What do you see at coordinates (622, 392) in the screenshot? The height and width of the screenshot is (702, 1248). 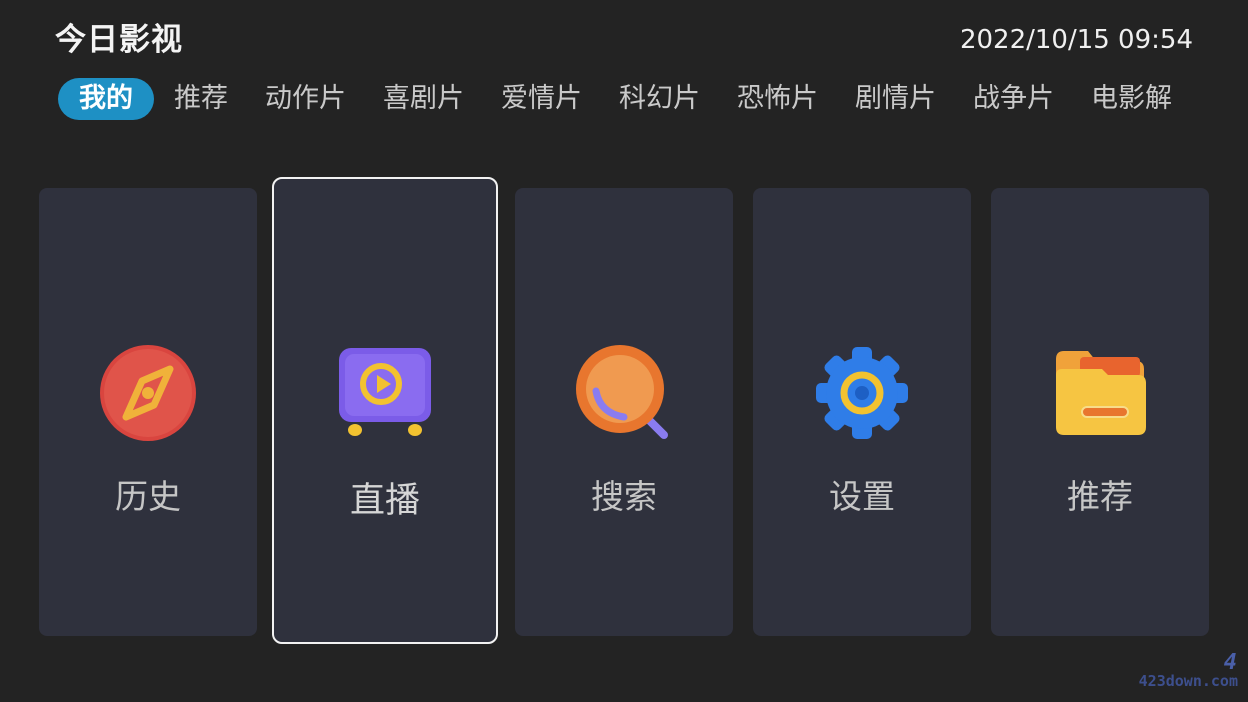 I see `search-icon` at bounding box center [622, 392].